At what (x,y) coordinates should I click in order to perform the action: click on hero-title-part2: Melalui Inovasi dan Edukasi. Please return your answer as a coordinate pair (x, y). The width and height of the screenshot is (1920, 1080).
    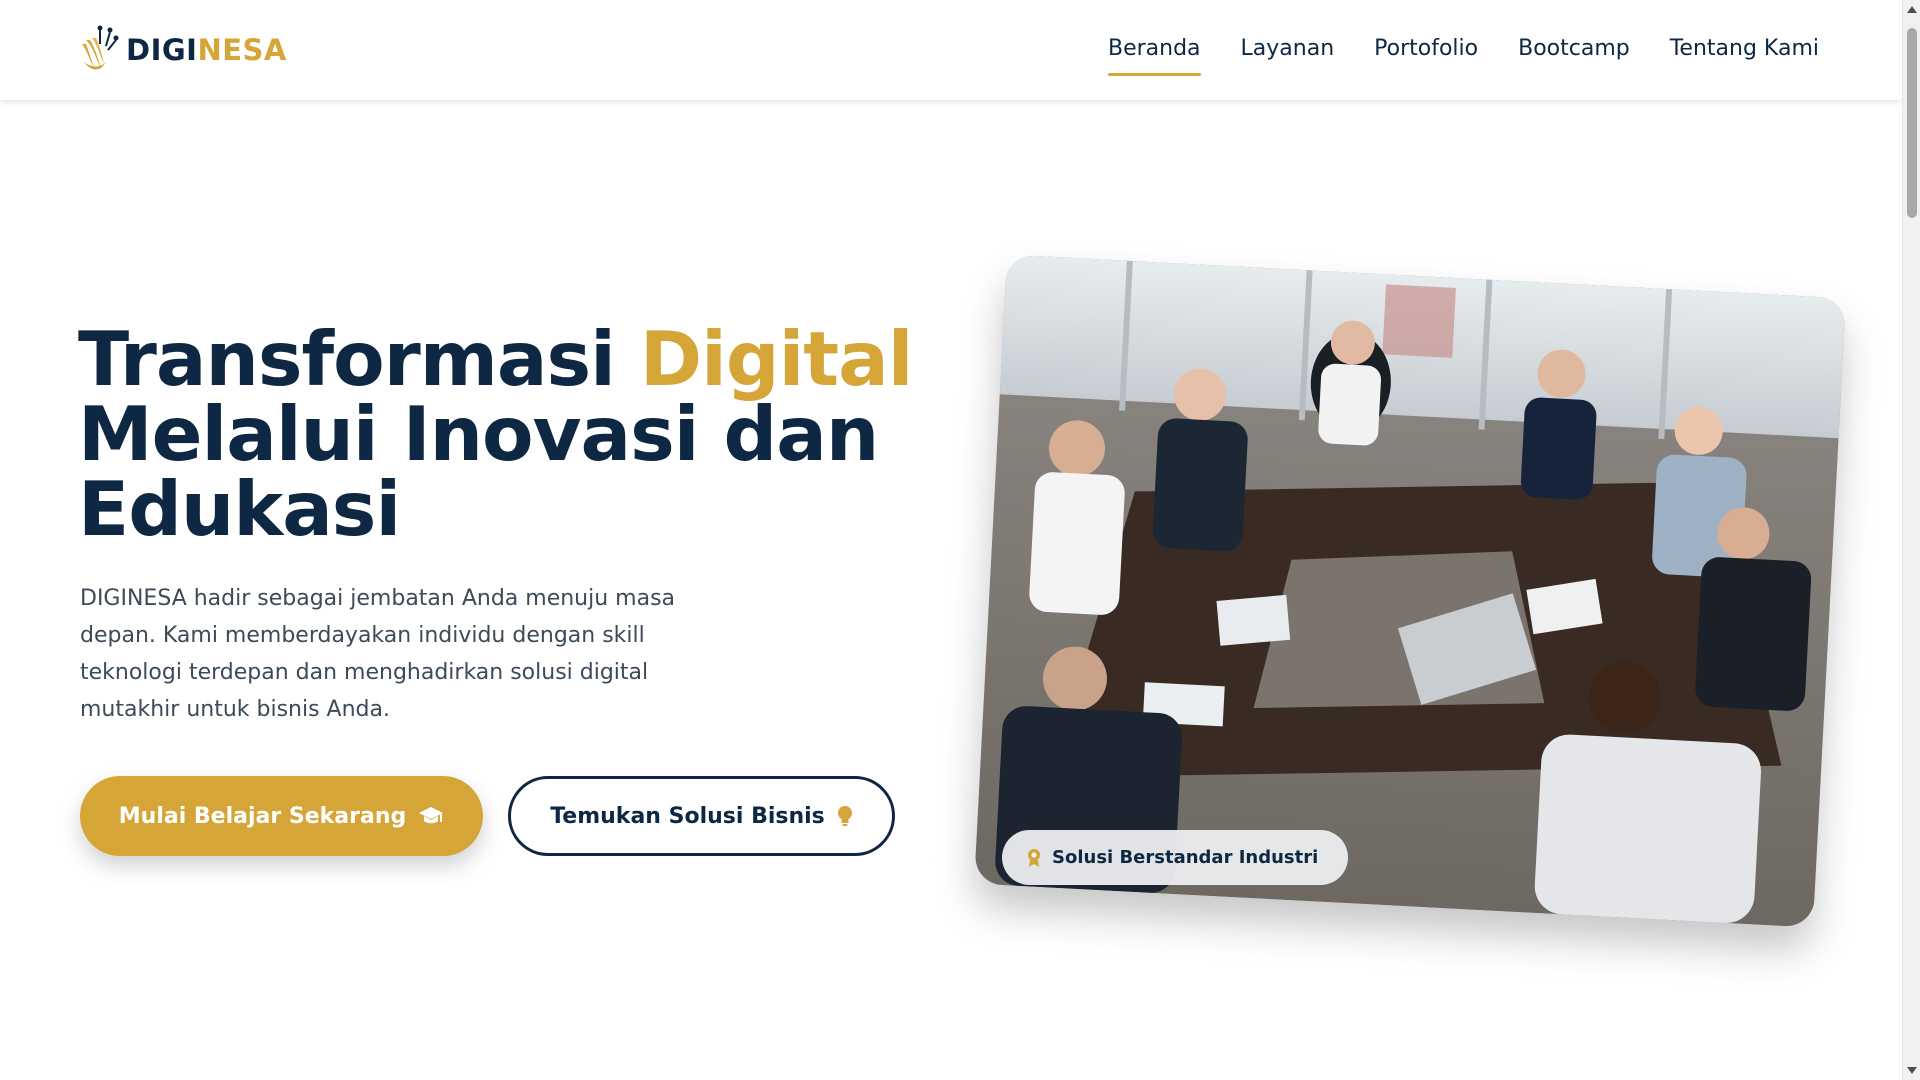
    Looking at the image, I should click on (478, 471).